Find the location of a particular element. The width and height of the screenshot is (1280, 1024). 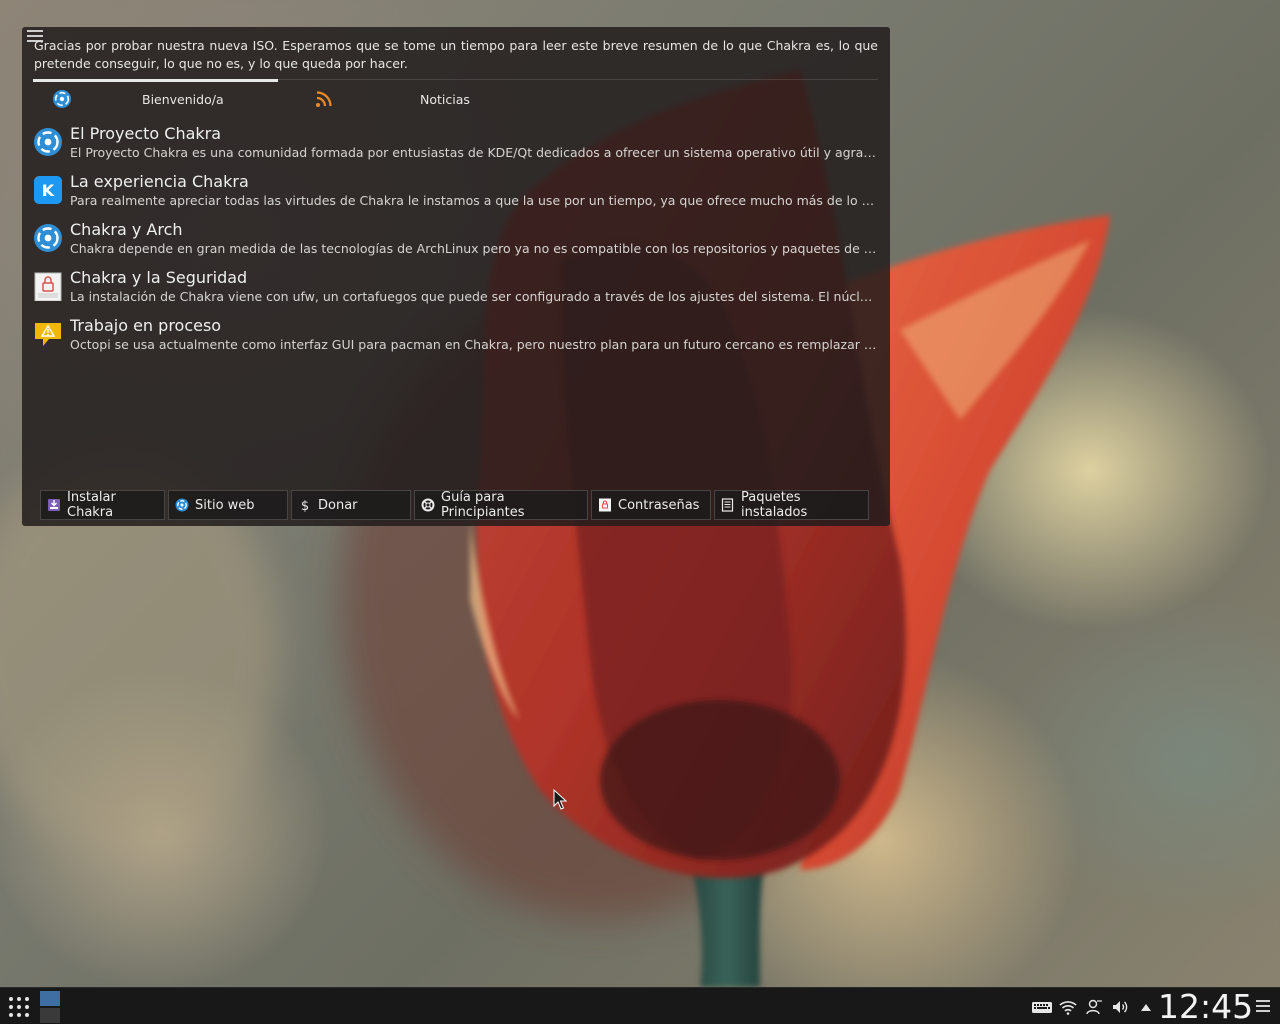

donate-button: $ Donar is located at coordinates (351, 505).